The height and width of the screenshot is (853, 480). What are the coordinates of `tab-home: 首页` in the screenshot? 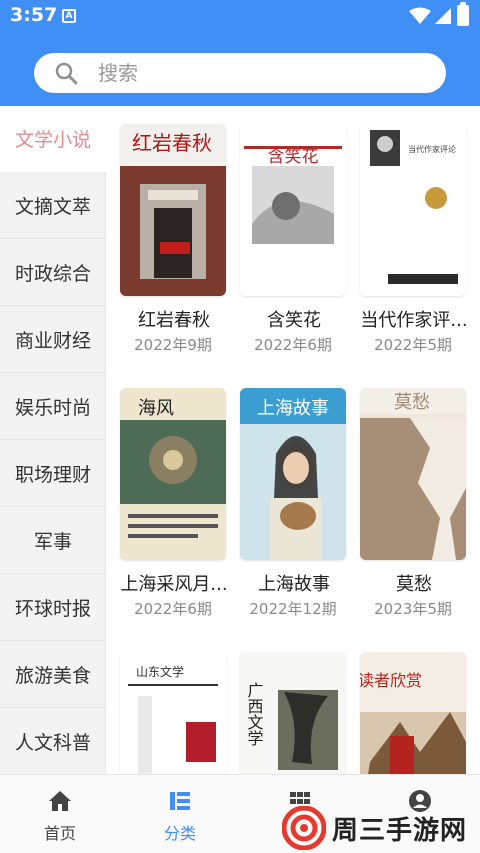 It's located at (60, 815).